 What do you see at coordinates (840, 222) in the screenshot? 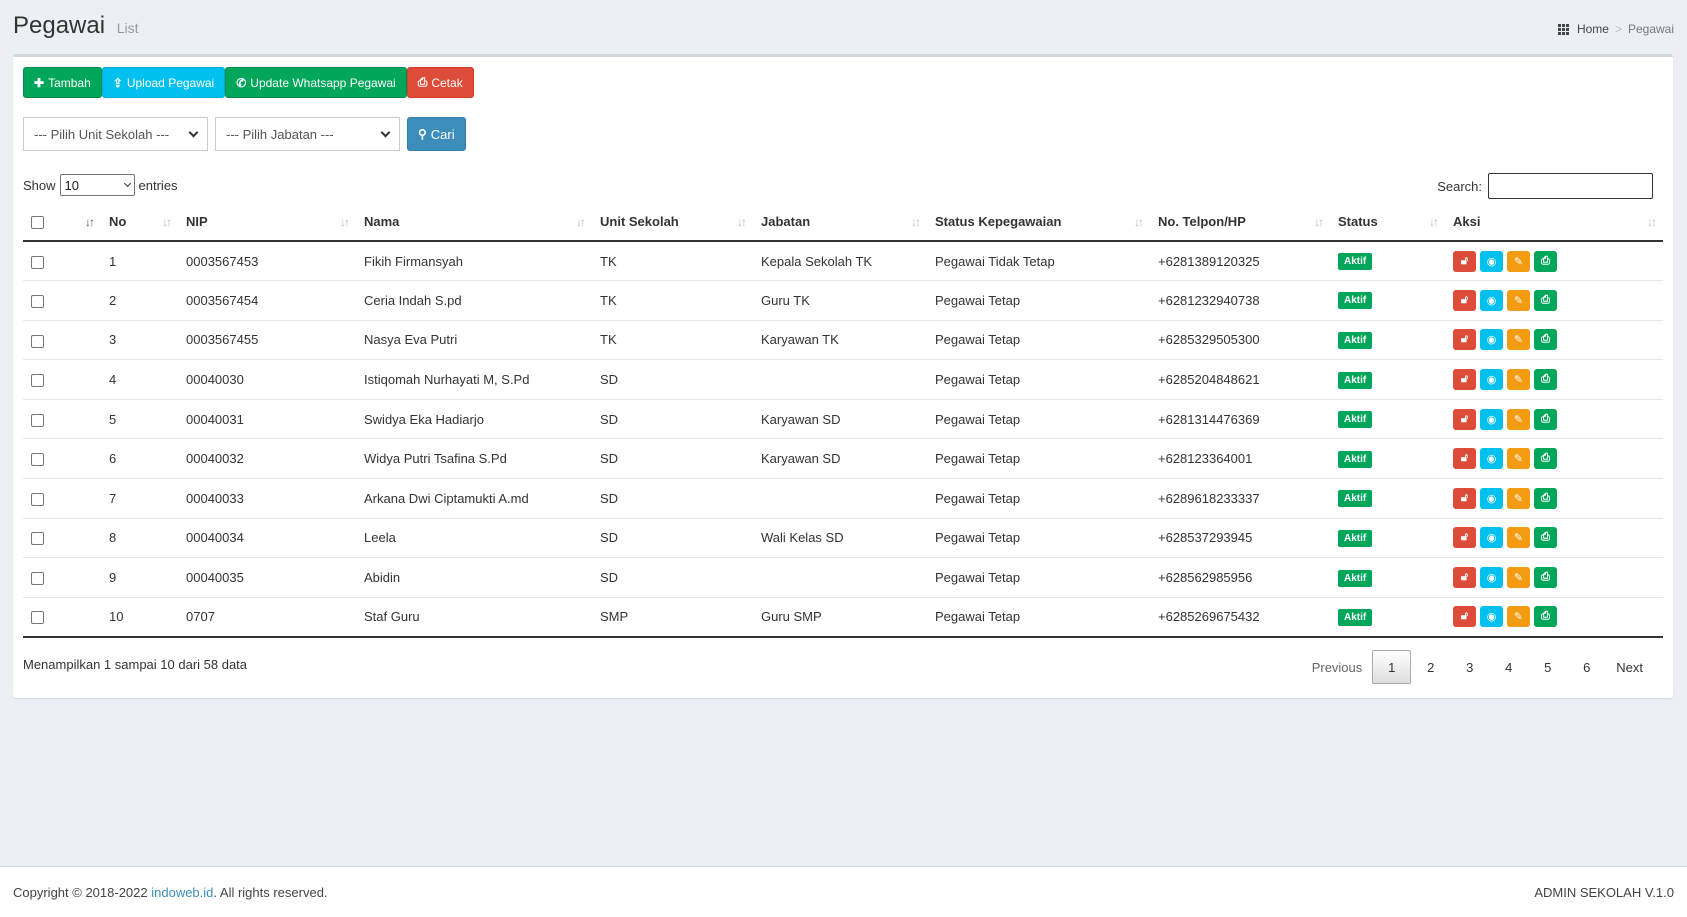
I see `column-header: Jabatan ↓↑` at bounding box center [840, 222].